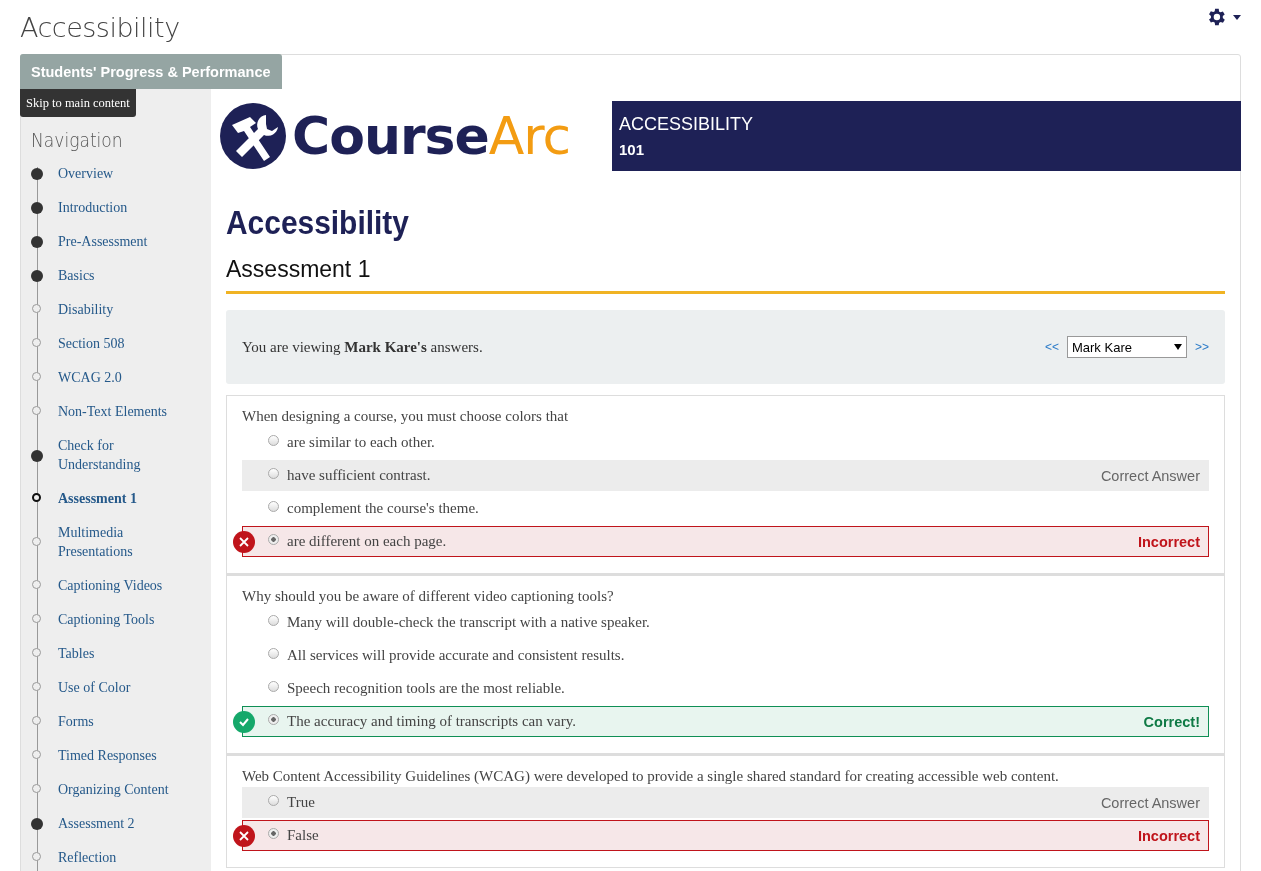 The width and height of the screenshot is (1261, 871). I want to click on nav-link: Pre-Assessment, so click(128, 242).